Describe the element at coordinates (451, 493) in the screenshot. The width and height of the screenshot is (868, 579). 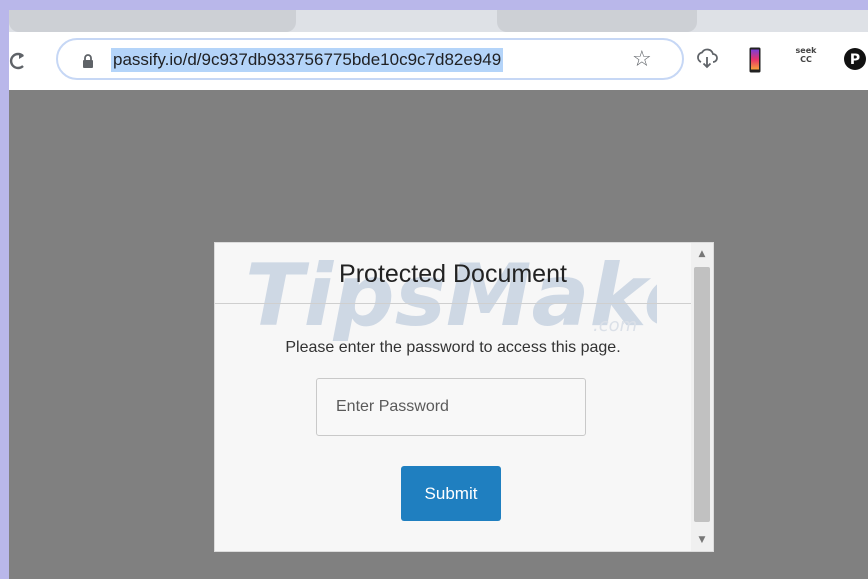
I see `submit-button: Submit` at that location.